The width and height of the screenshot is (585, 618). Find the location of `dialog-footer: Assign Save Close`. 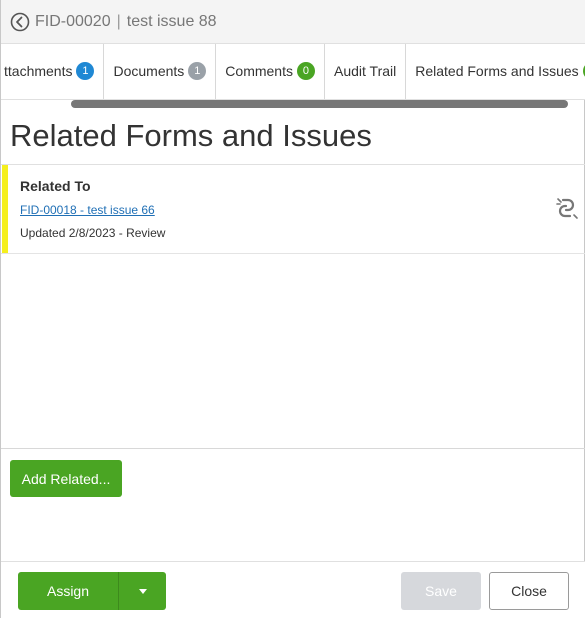

dialog-footer: Assign Save Close is located at coordinates (293, 589).